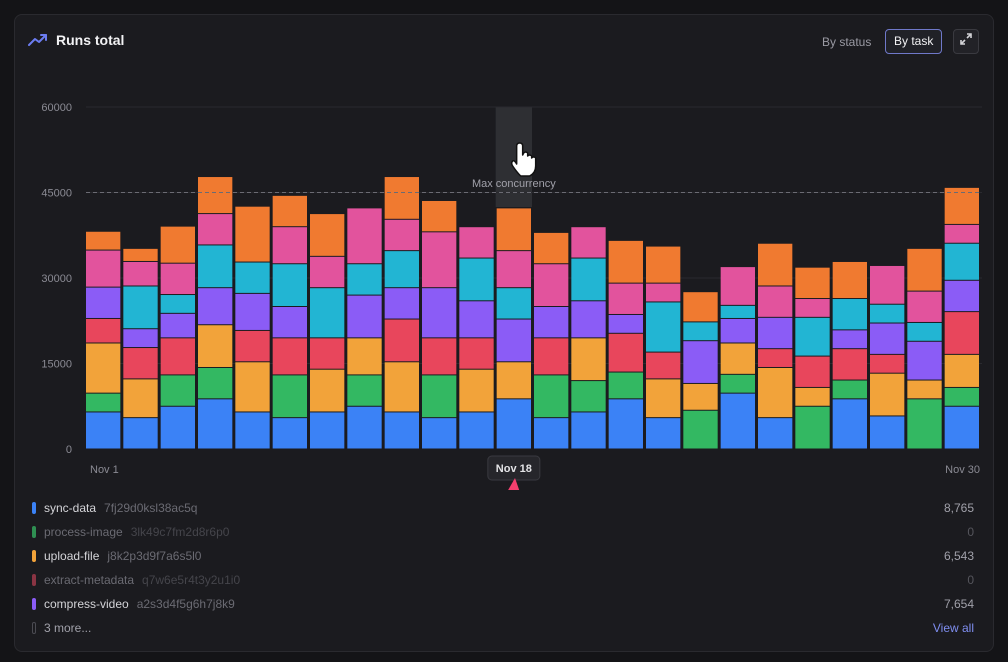 Image resolution: width=1008 pixels, height=662 pixels. What do you see at coordinates (505, 556) in the screenshot?
I see `legend-item-upload-file: upload-file j8k2p3d9f7a6s5l0 6,543` at bounding box center [505, 556].